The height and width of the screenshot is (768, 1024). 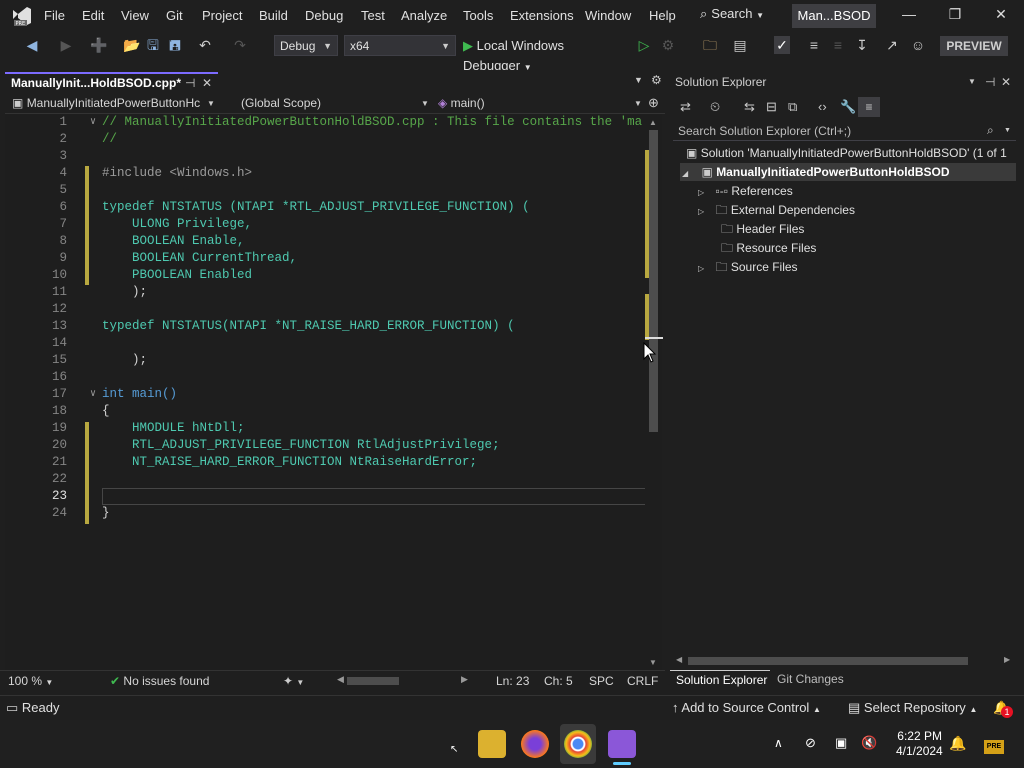 What do you see at coordinates (679, 659) in the screenshot?
I see `scroll-left-icon: ◀` at bounding box center [679, 659].